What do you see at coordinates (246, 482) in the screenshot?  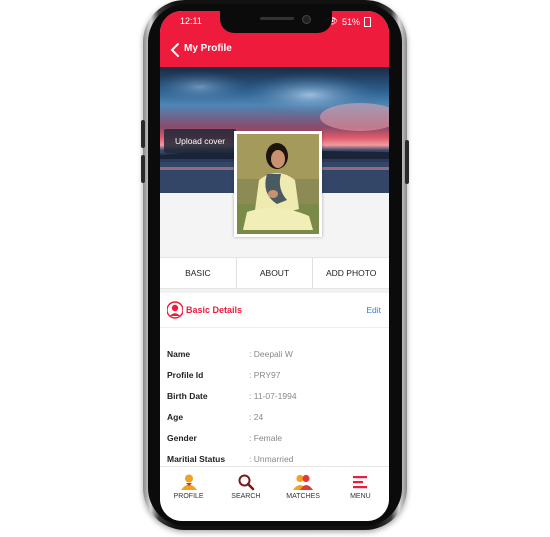 I see `search-icon` at bounding box center [246, 482].